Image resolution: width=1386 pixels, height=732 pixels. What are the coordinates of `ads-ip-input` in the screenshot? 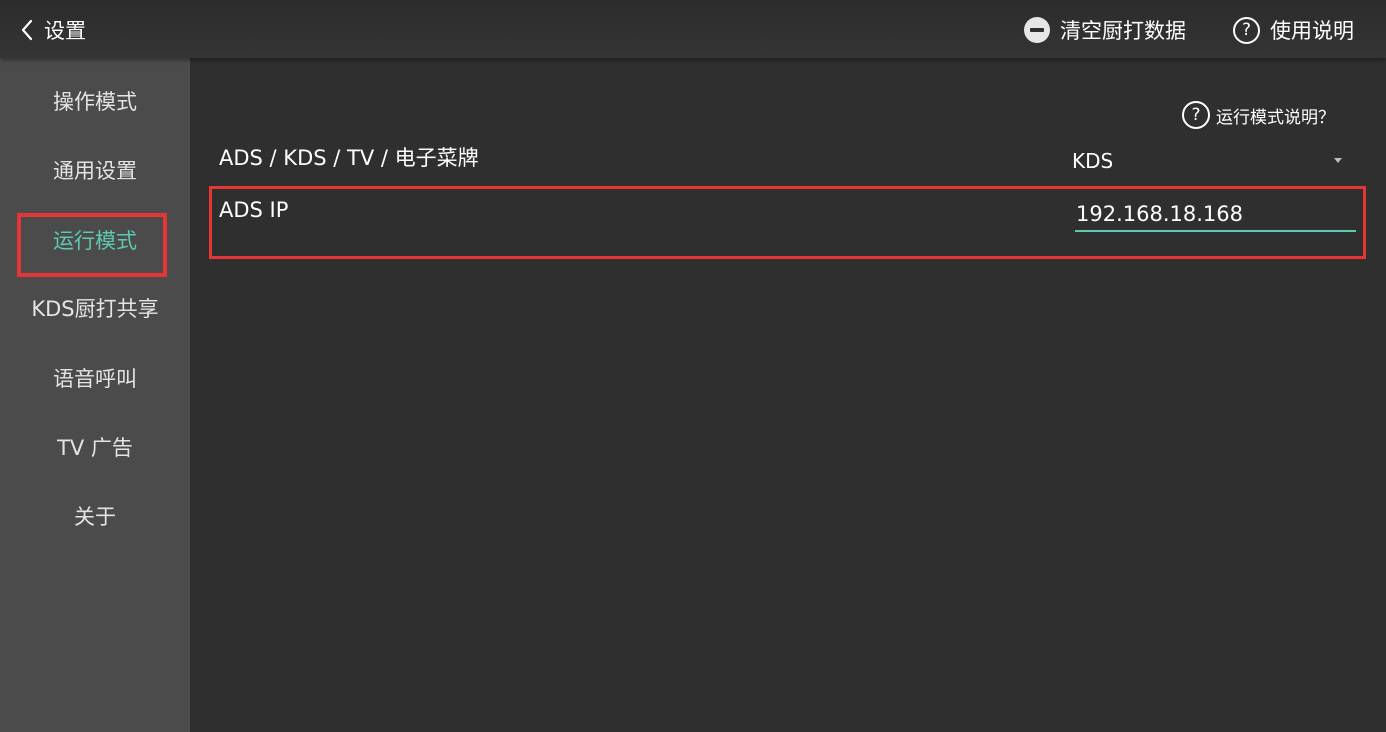 It's located at (1215, 215).